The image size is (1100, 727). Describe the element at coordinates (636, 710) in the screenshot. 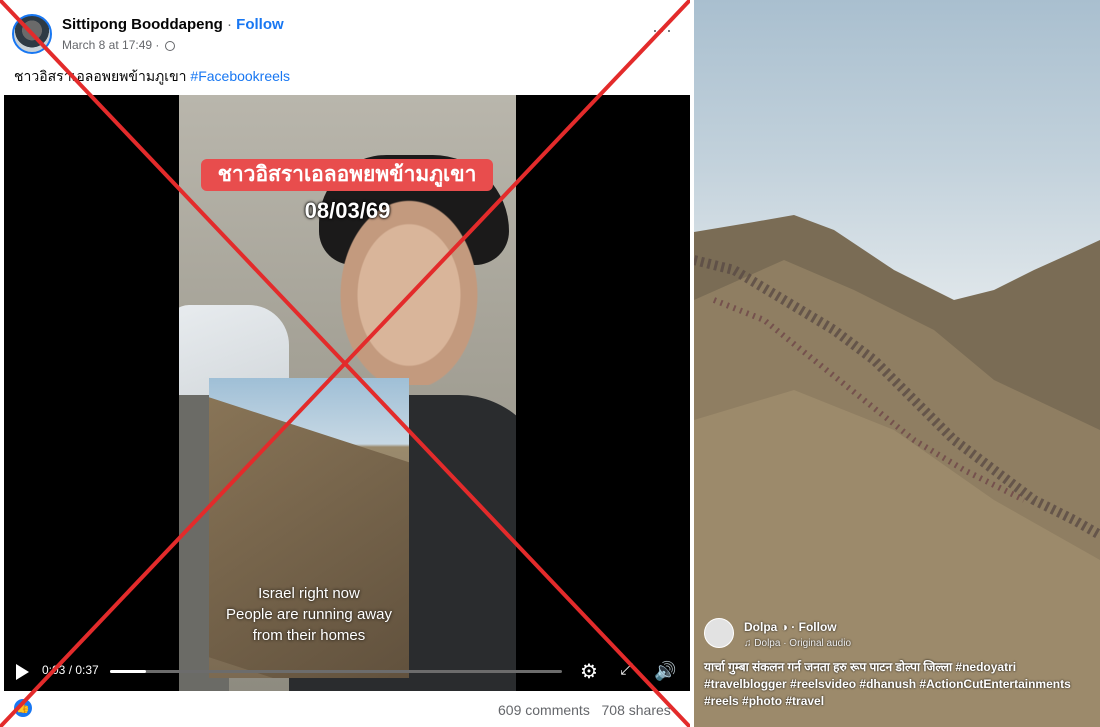

I see `shares-count-link: 708 shares` at that location.